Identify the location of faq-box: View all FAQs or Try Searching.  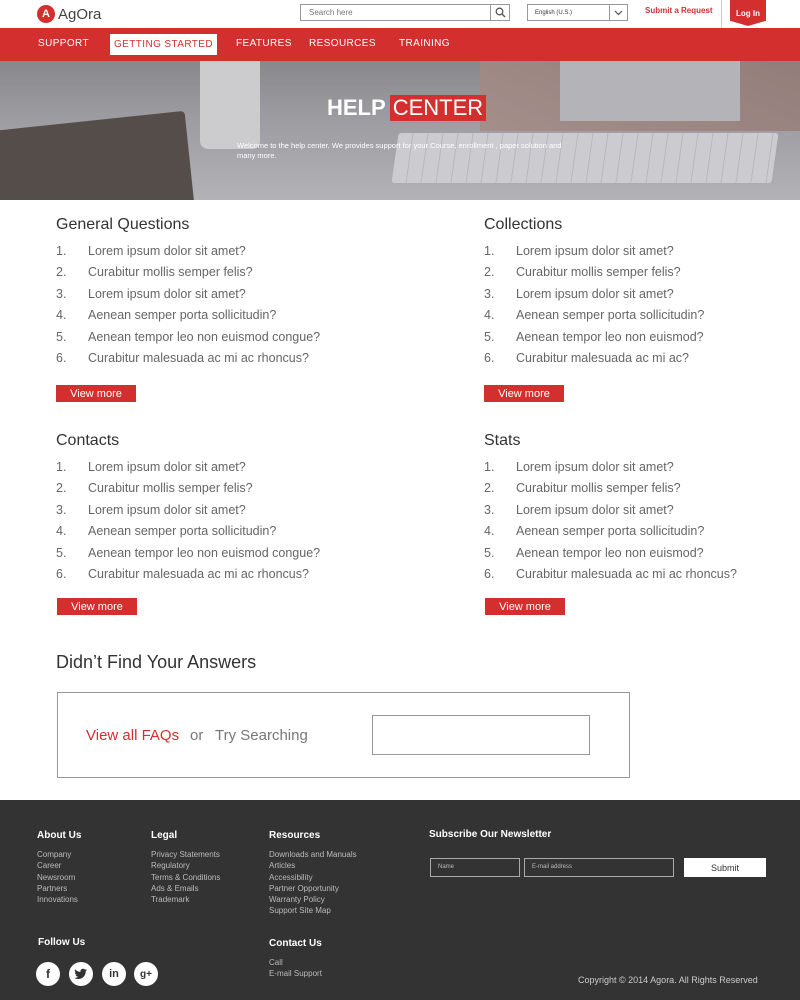
(343, 735).